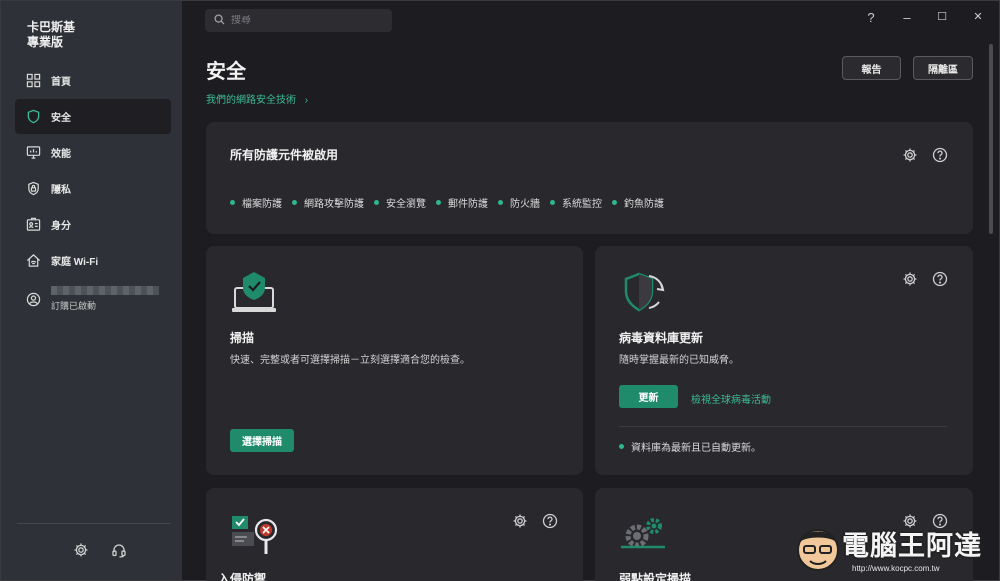  What do you see at coordinates (262, 440) in the screenshot?
I see `select-scan-button: 選擇掃描` at bounding box center [262, 440].